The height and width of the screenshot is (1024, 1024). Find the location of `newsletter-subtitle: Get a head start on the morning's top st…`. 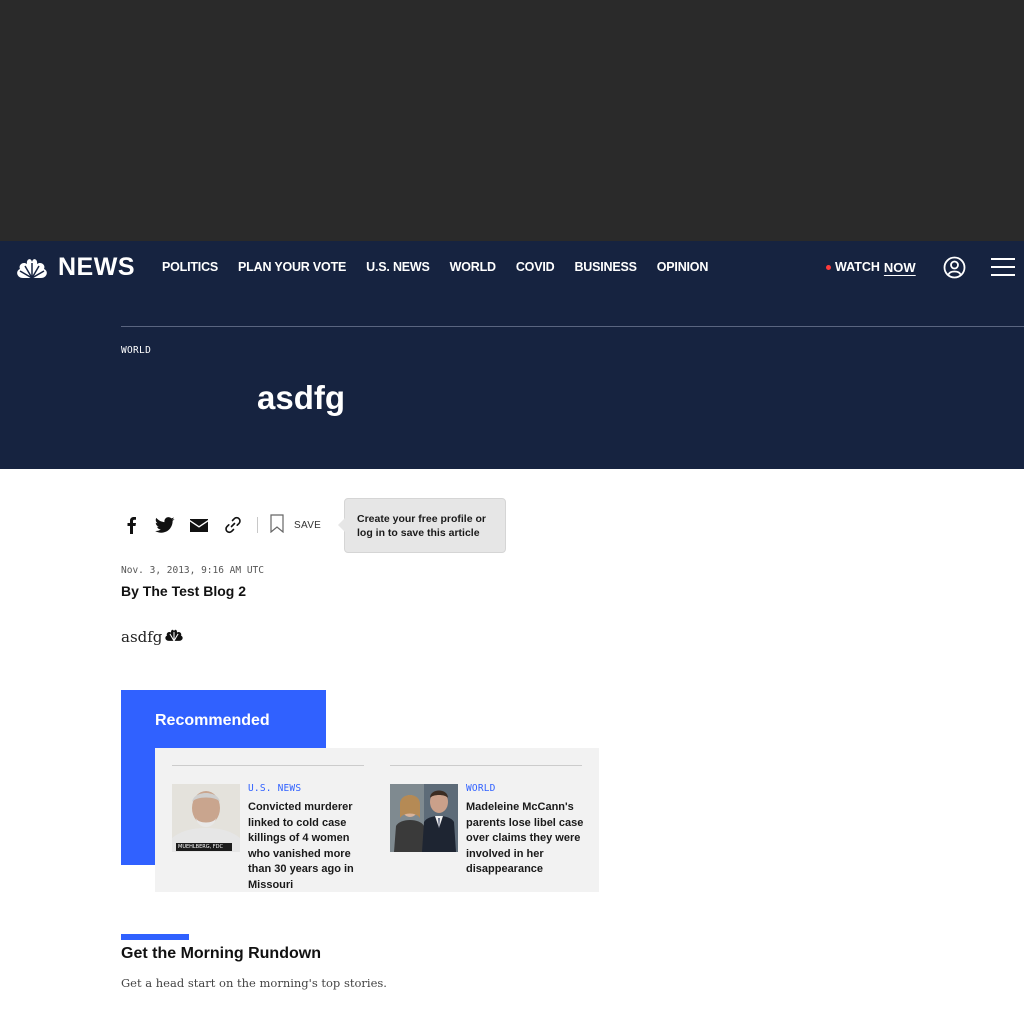

newsletter-subtitle: Get a head start on the morning's top st… is located at coordinates (254, 983).